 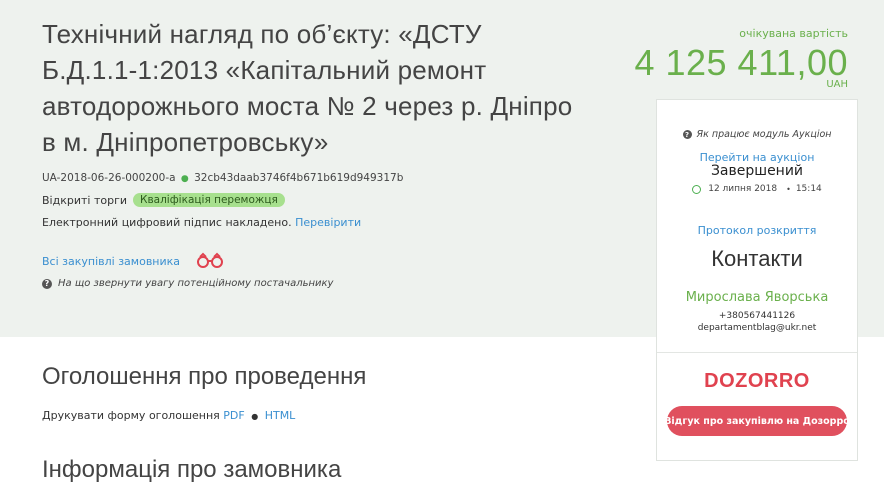 What do you see at coordinates (757, 381) in the screenshot?
I see `dozorro-logo: DOZORRO` at bounding box center [757, 381].